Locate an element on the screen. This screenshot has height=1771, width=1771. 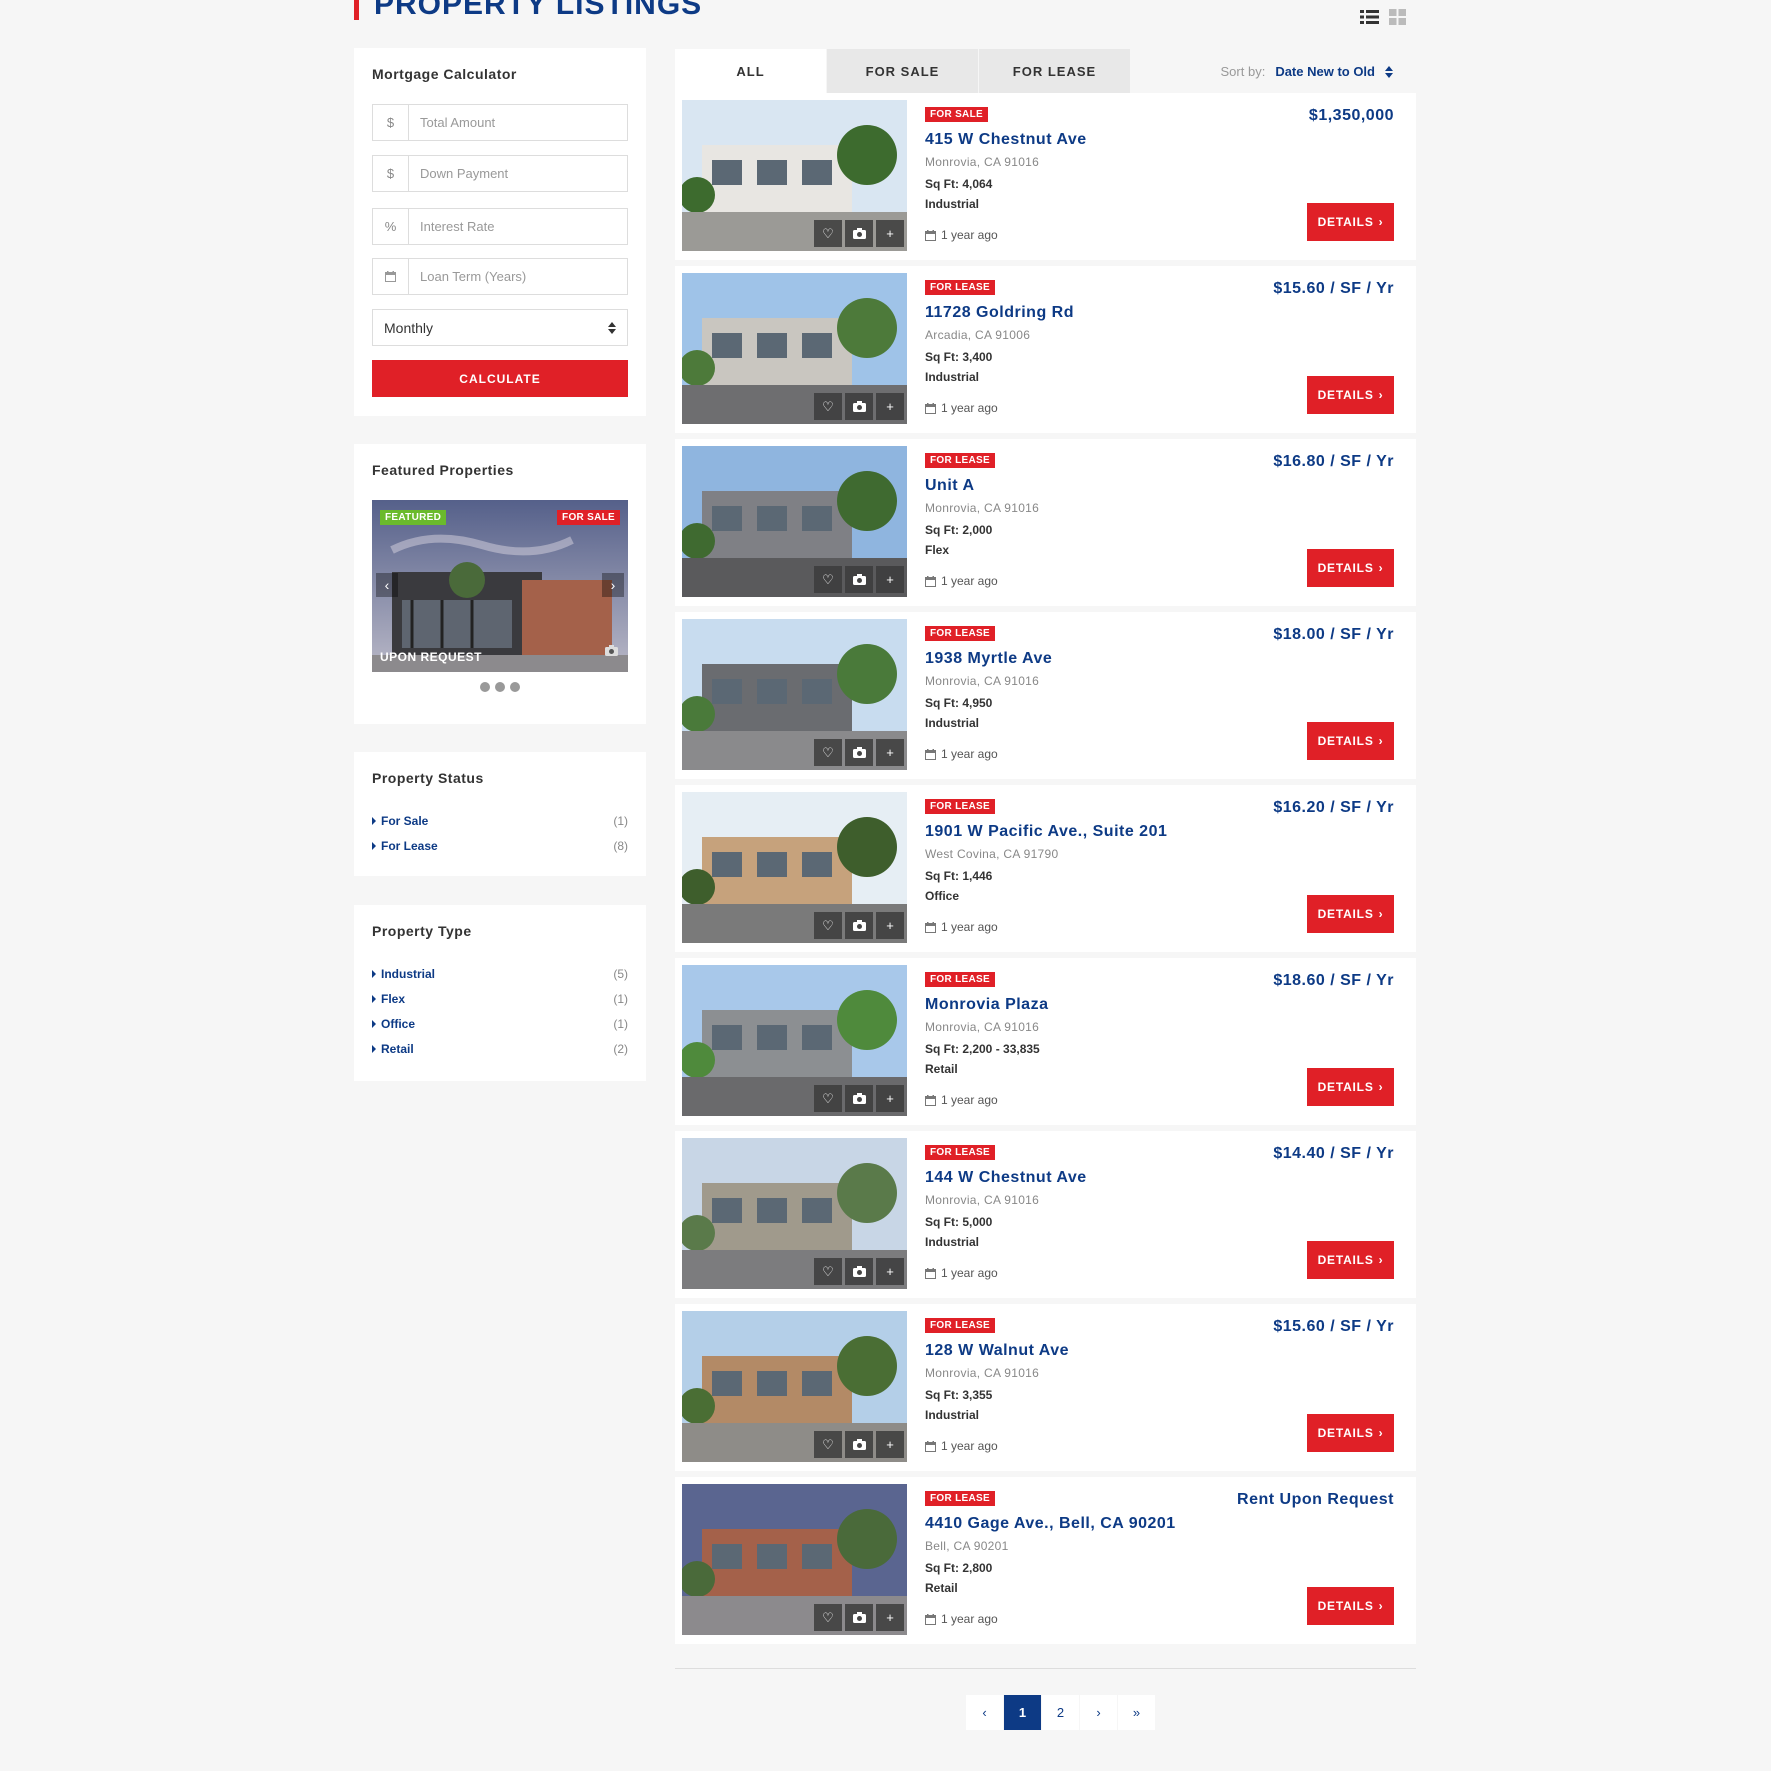
pagination-page-2: 2 is located at coordinates (1060, 1712).